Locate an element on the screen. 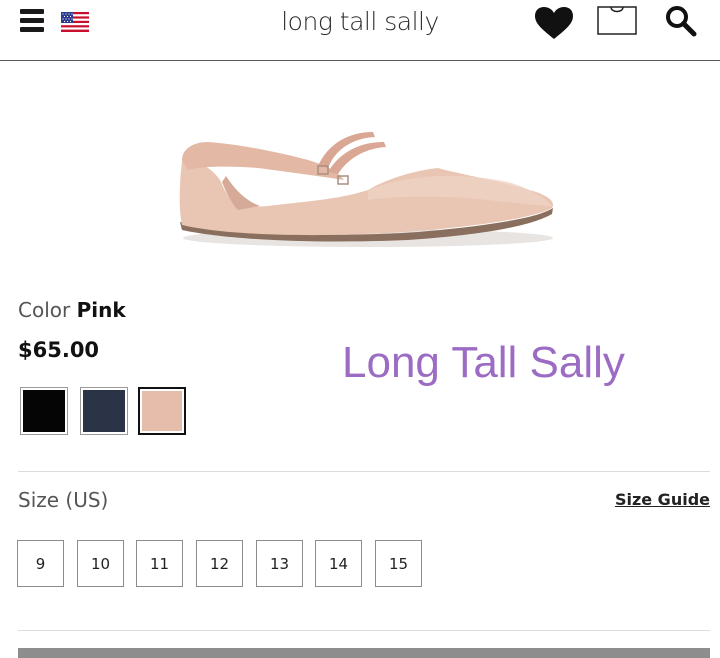  search-icon is located at coordinates (681, 21).